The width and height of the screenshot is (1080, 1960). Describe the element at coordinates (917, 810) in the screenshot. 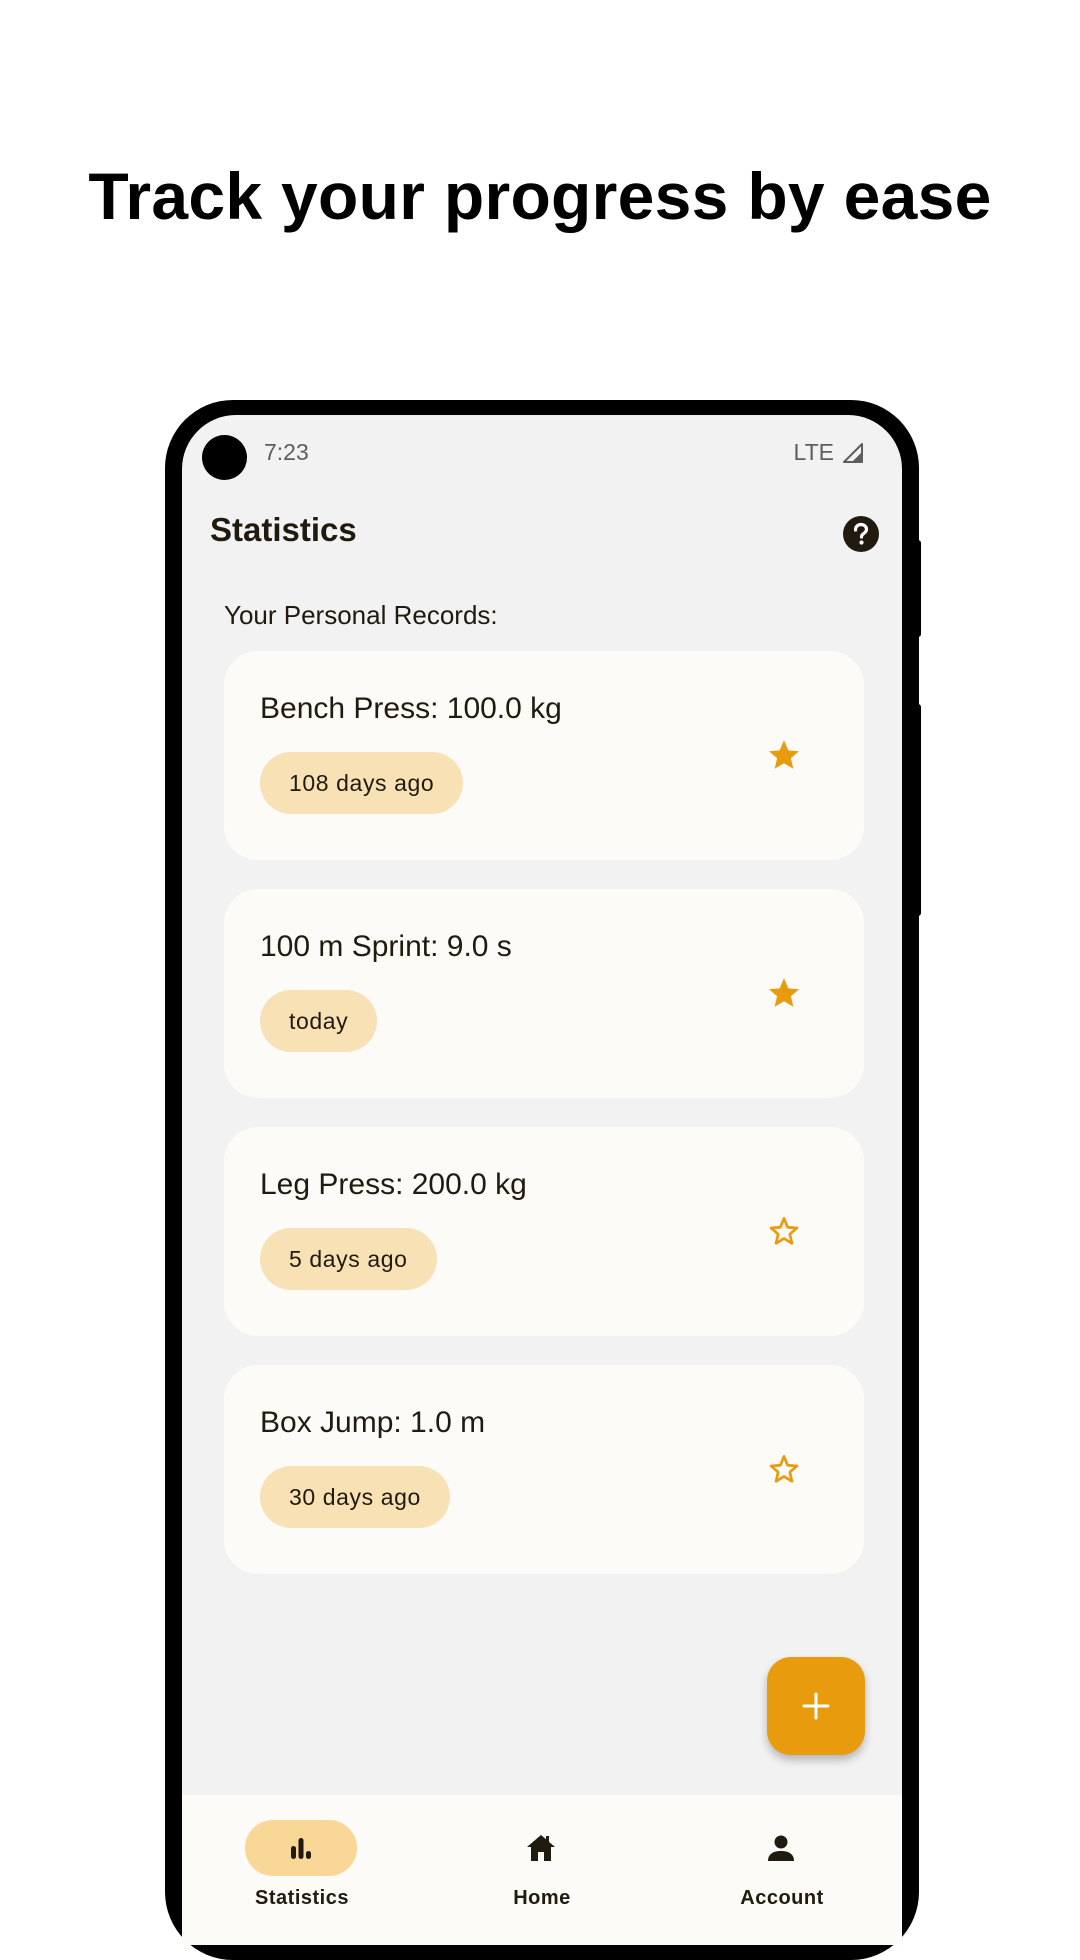

I see `phone-volume-button` at that location.